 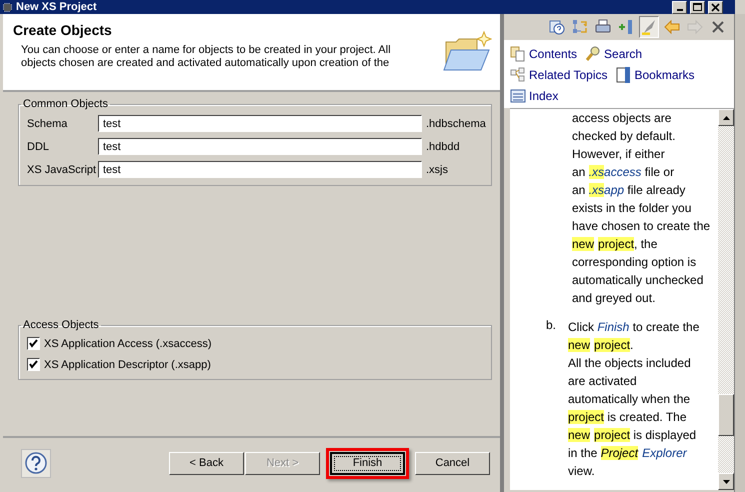 What do you see at coordinates (62, 170) in the screenshot?
I see `field-label: XS JavaScript` at bounding box center [62, 170].